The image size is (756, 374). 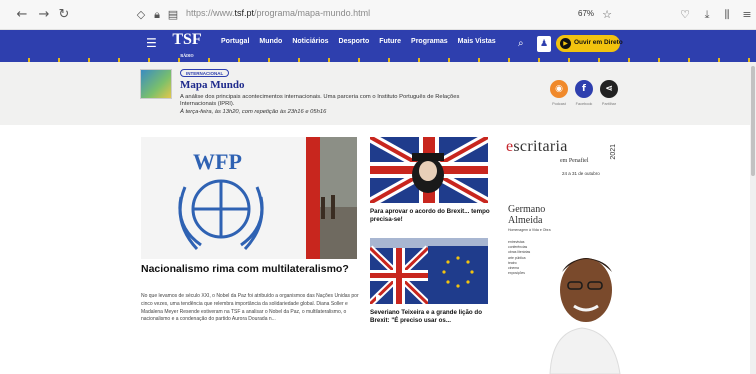 I want to click on page-scrollbar, so click(x=753, y=218).